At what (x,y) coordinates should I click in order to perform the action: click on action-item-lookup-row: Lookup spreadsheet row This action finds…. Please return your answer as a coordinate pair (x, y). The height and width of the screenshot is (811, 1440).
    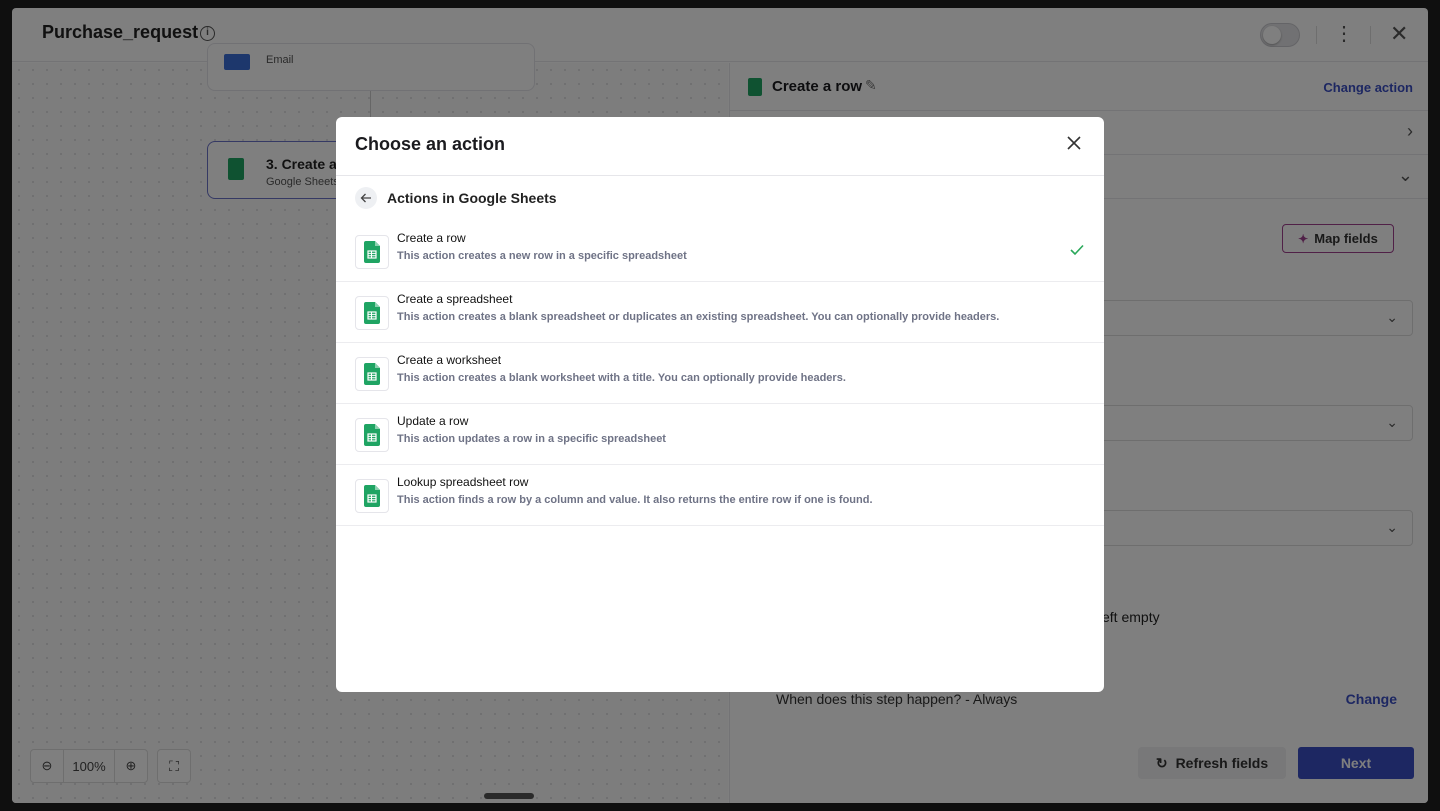
    Looking at the image, I should click on (720, 495).